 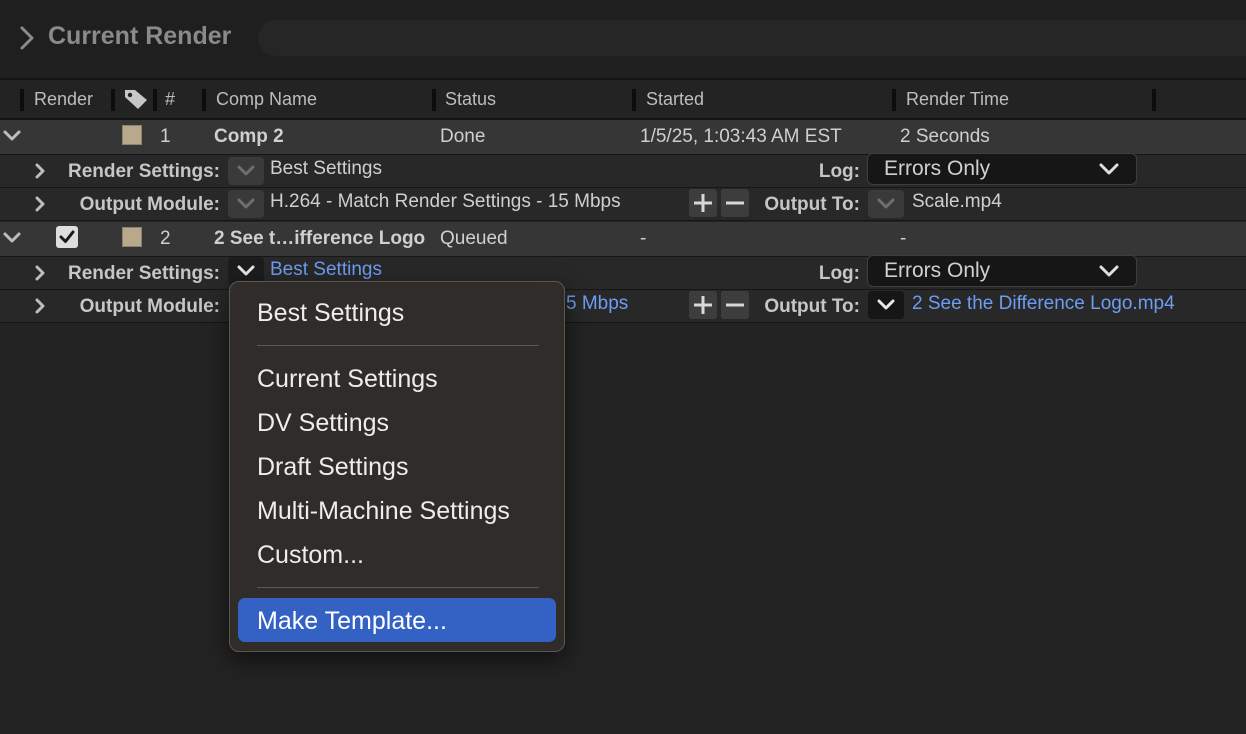 I want to click on menu-item-current-settings: Current Settings, so click(x=347, y=379).